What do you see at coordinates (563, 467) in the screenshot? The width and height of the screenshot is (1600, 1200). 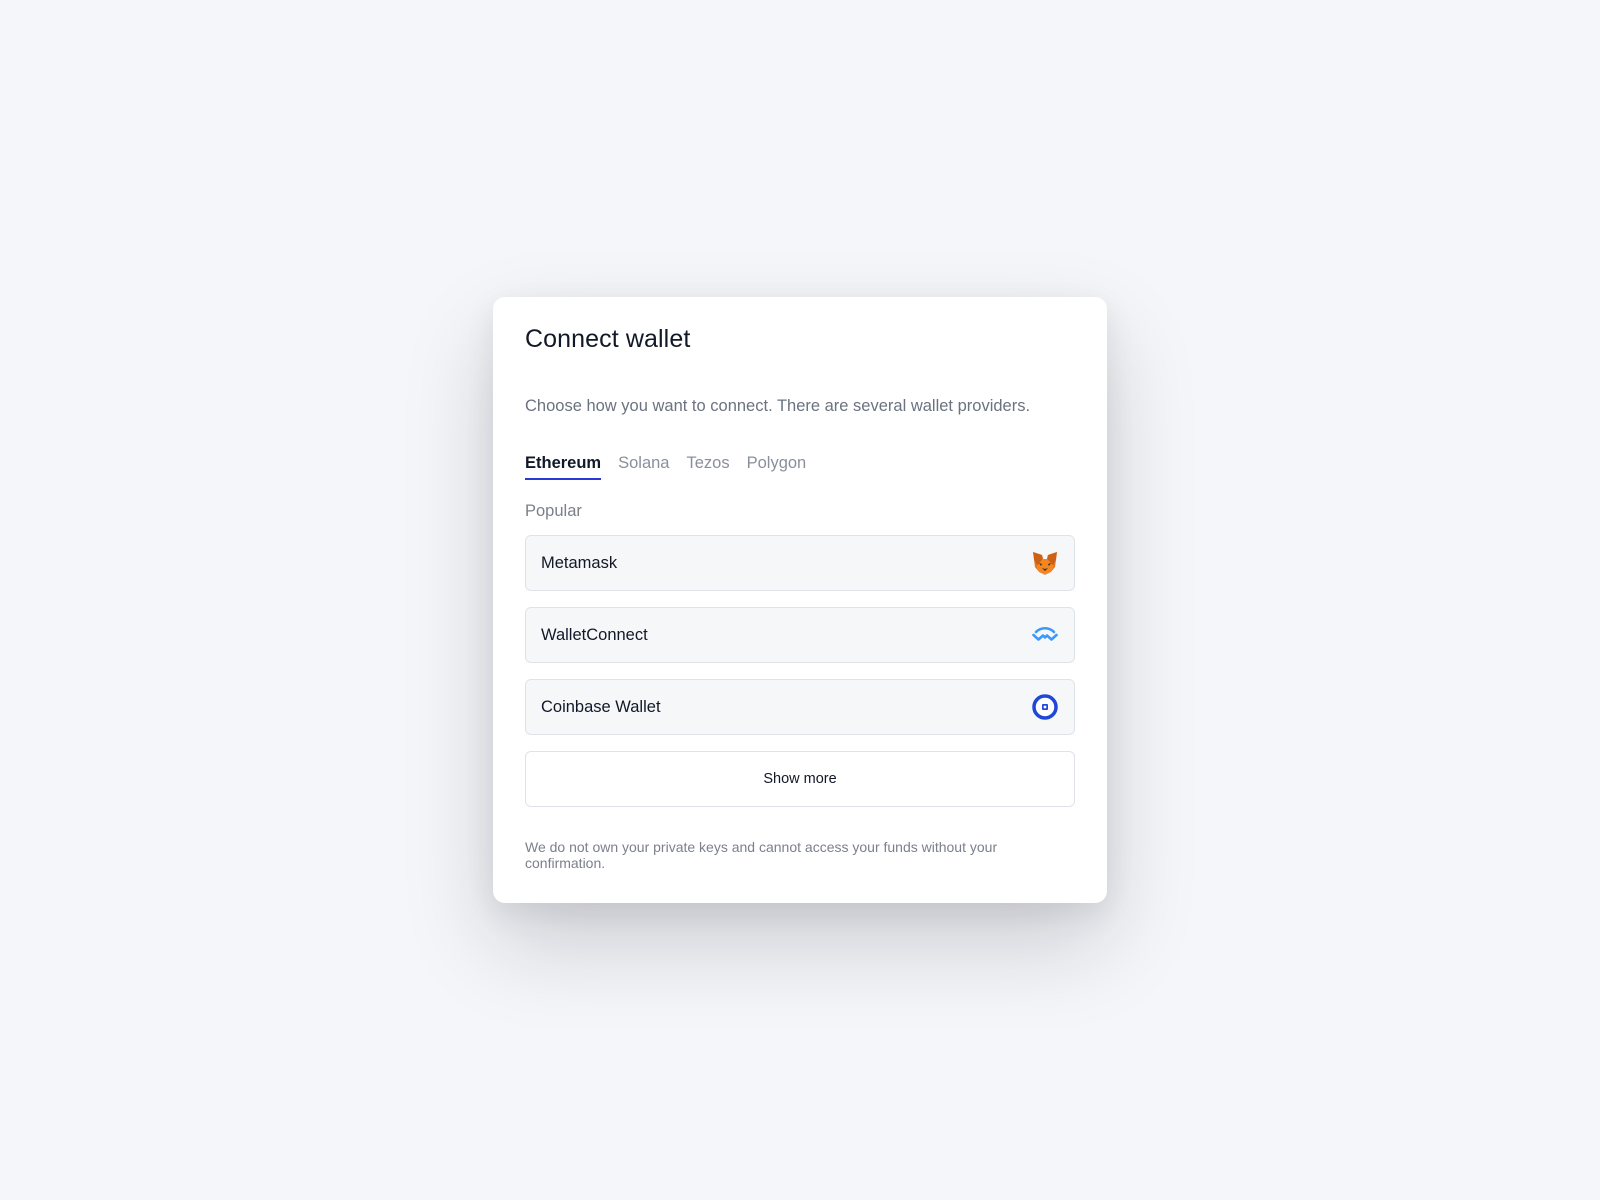 I see `tab-ethereum: Ethereum` at bounding box center [563, 467].